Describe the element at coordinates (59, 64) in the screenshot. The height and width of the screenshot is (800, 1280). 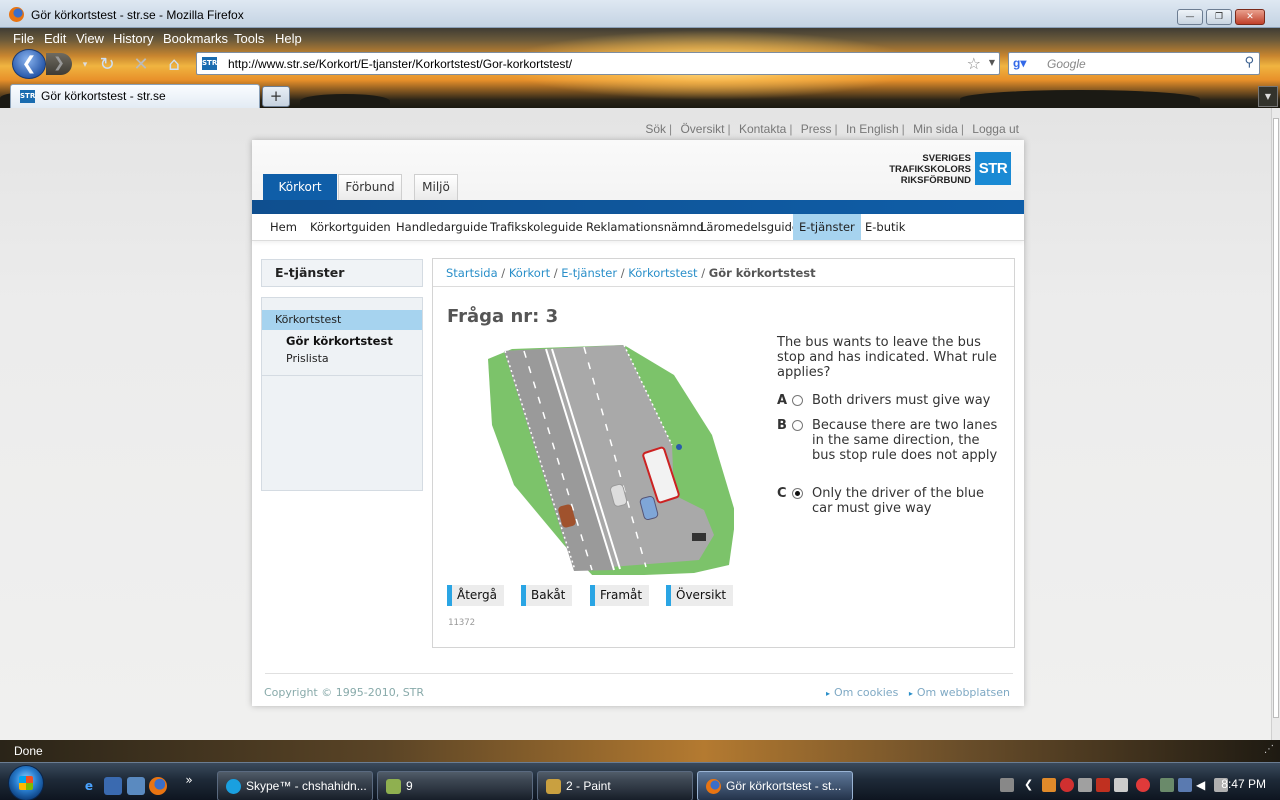
I see `forward-arrow-icon: ❯` at that location.